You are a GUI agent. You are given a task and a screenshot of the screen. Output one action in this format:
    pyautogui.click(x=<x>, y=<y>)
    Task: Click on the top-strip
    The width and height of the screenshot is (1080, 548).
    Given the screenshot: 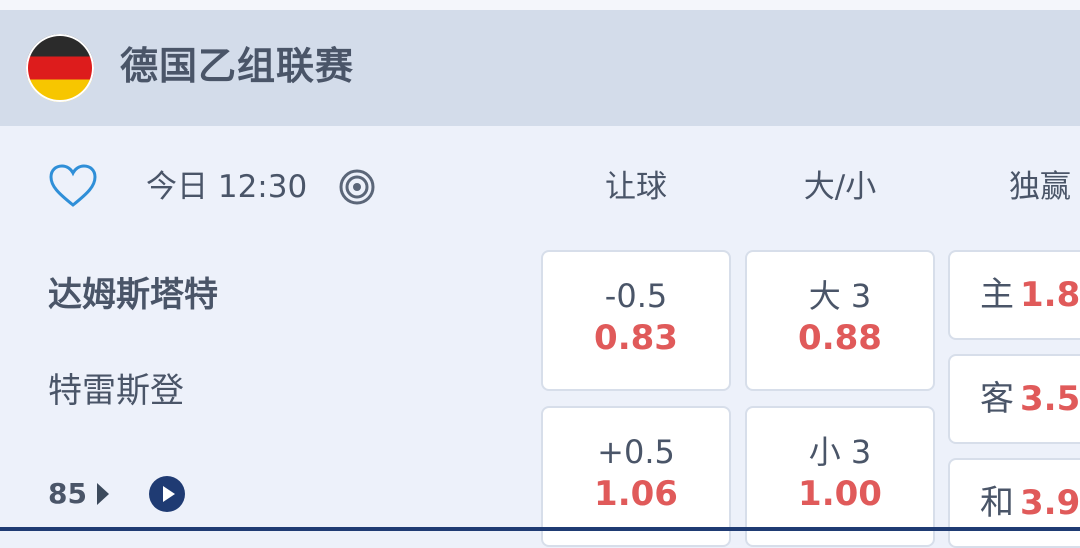 What is the action you would take?
    pyautogui.click(x=540, y=5)
    